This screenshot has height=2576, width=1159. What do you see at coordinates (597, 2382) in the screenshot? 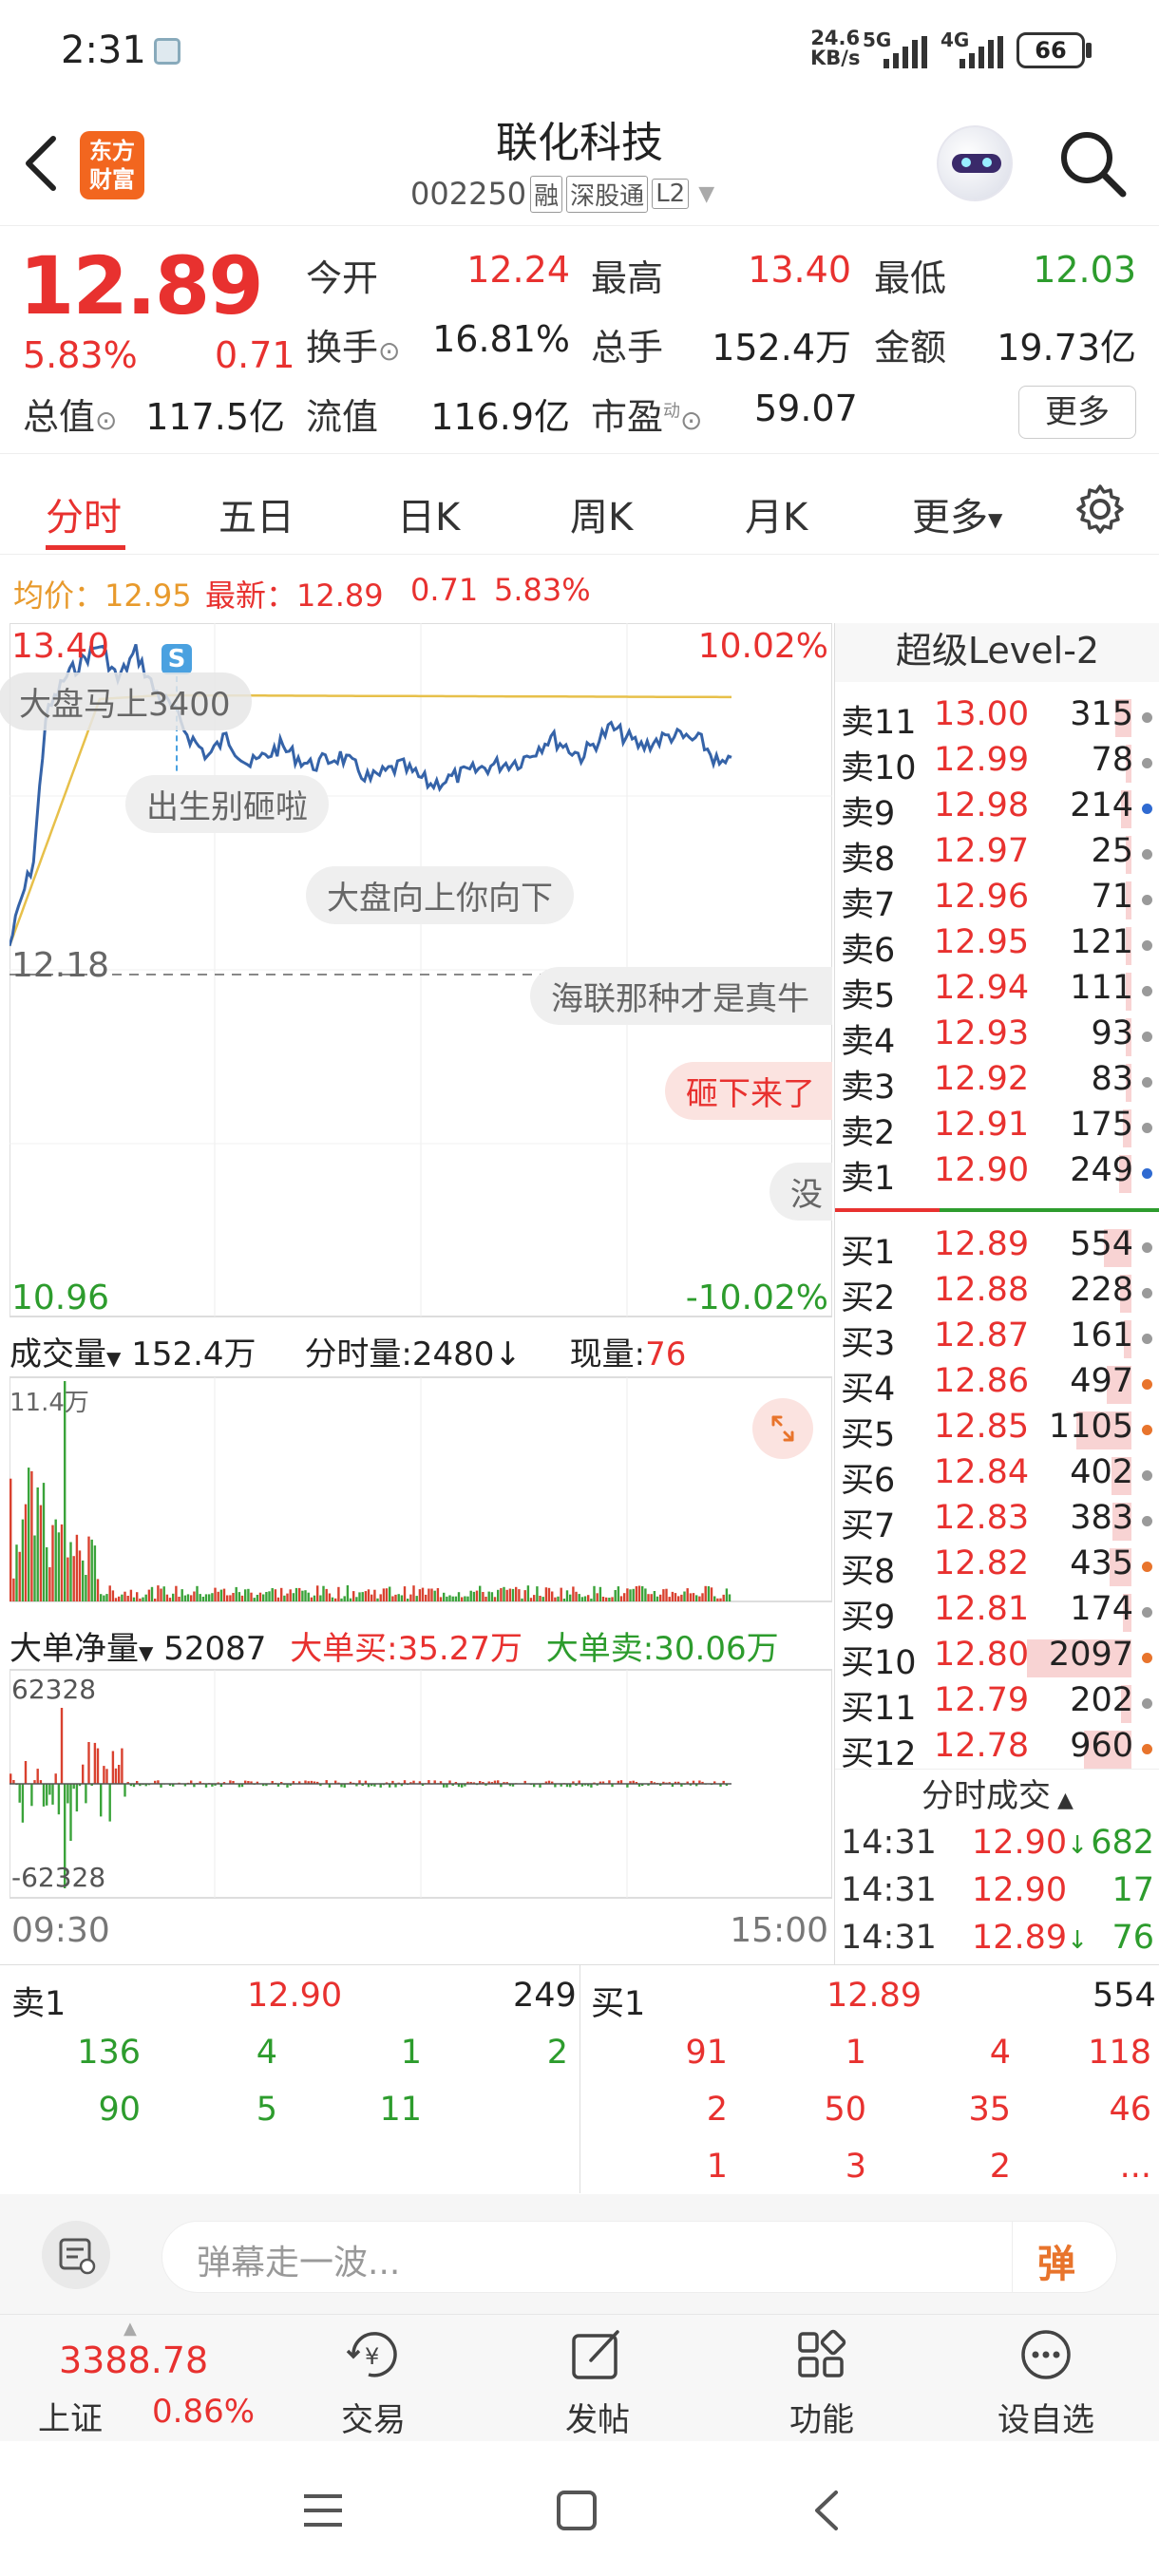
I see `nav-post: 发帖` at bounding box center [597, 2382].